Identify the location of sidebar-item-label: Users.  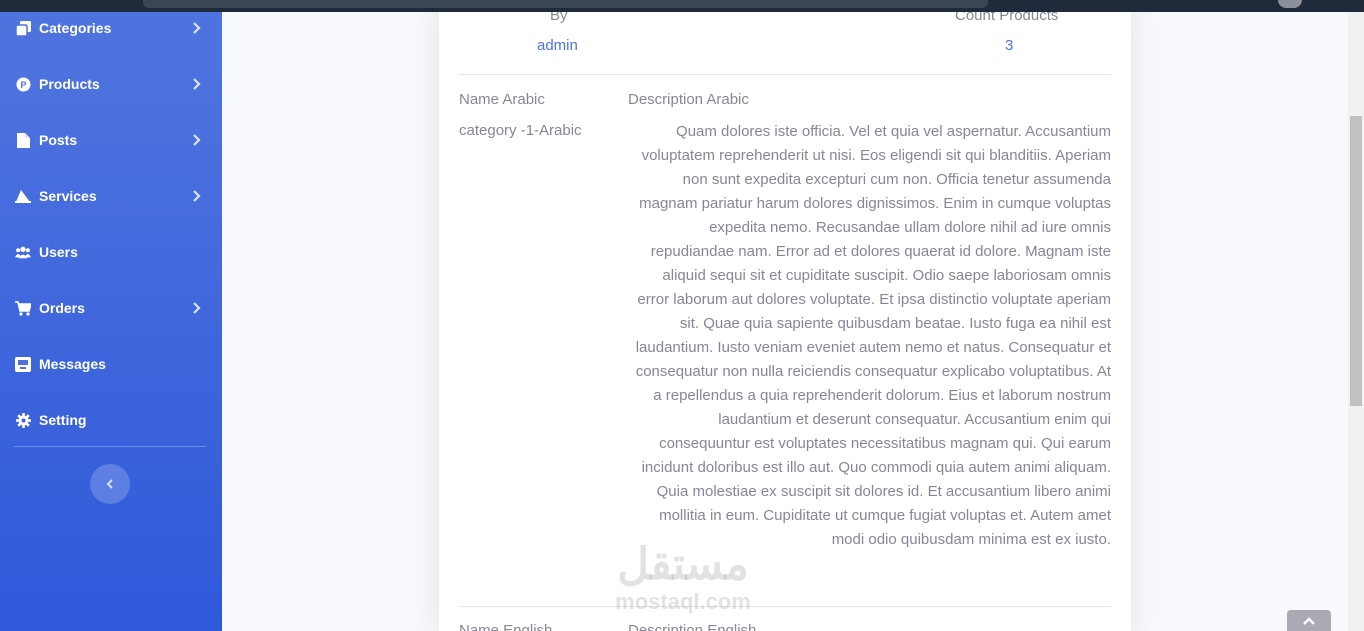
(58, 252).